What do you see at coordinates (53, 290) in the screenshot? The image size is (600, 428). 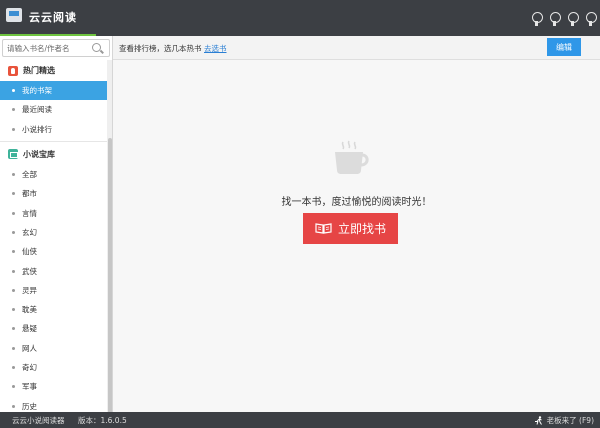 I see `sidebar-item-supernatural: 灵异` at bounding box center [53, 290].